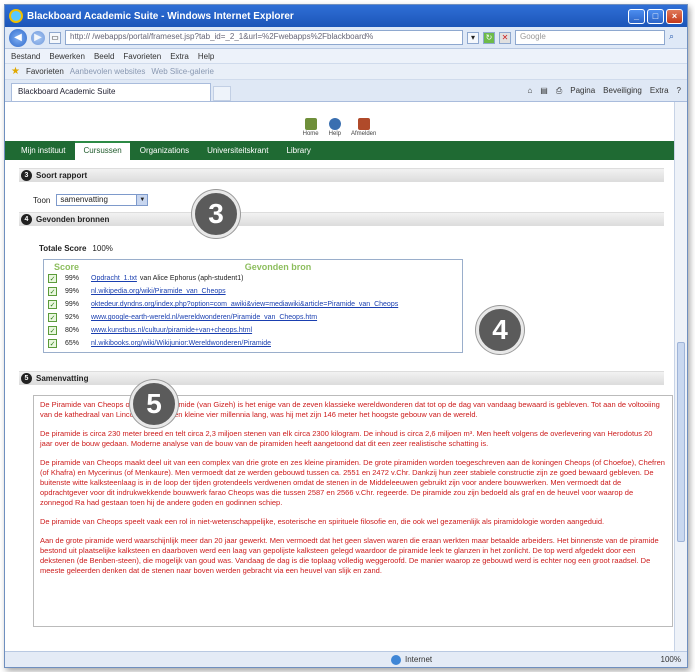 The height and width of the screenshot is (672, 695). I want to click on sources-header: Score Gevonden bron, so click(183, 267).